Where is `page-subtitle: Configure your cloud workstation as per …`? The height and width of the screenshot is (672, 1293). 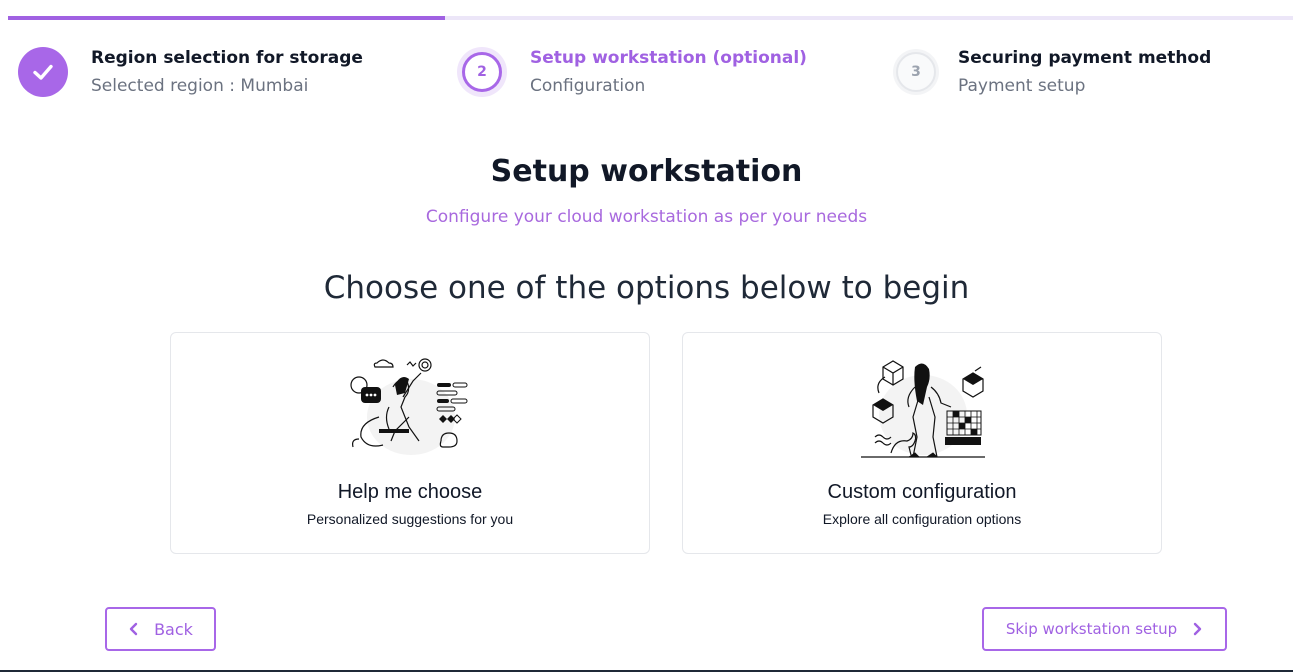 page-subtitle: Configure your cloud workstation as per … is located at coordinates (646, 217).